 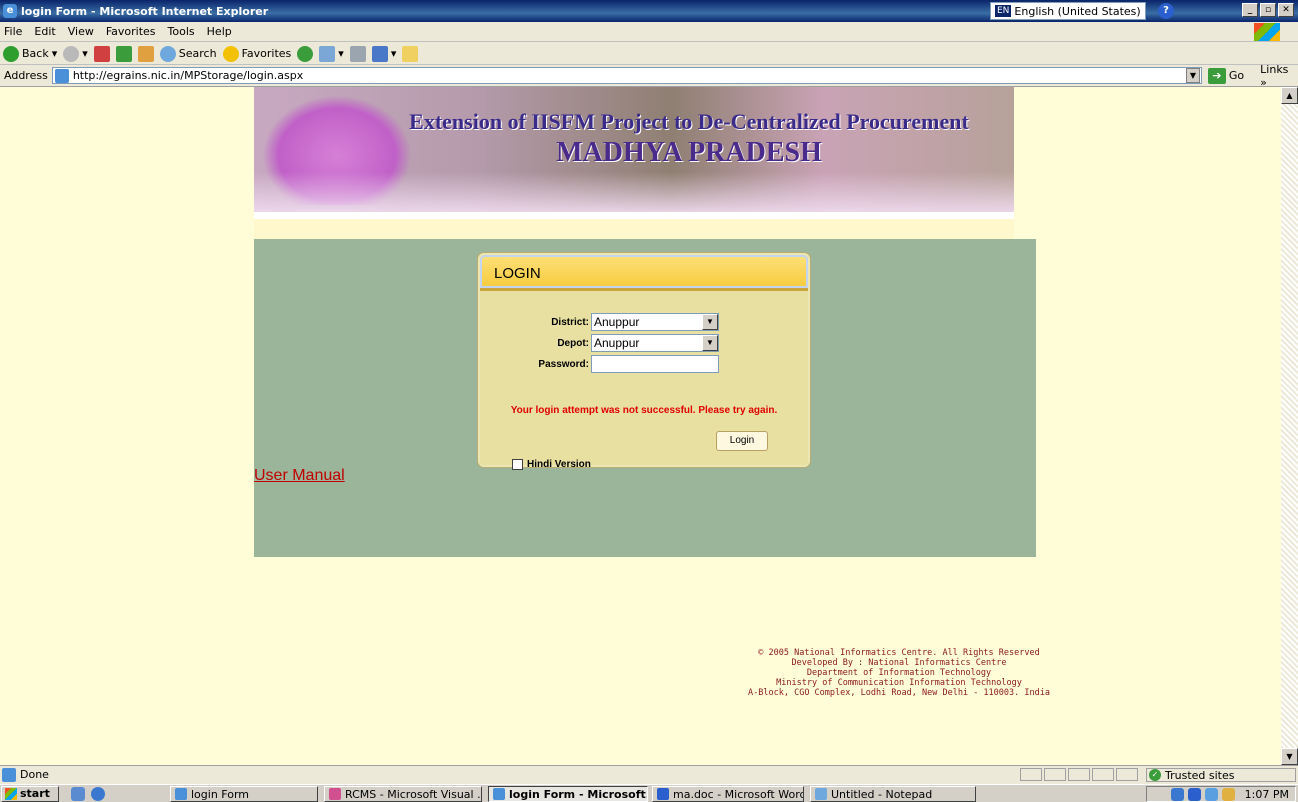 What do you see at coordinates (145, 53) in the screenshot?
I see `home-button` at bounding box center [145, 53].